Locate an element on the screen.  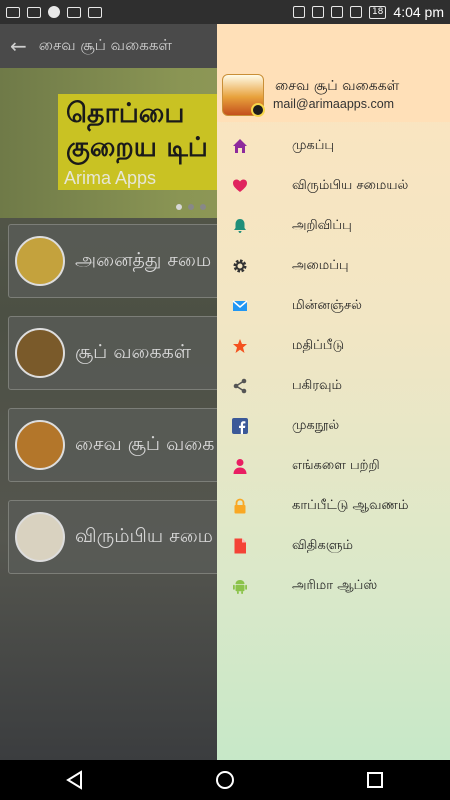
bell-icon is located at coordinates (240, 226).